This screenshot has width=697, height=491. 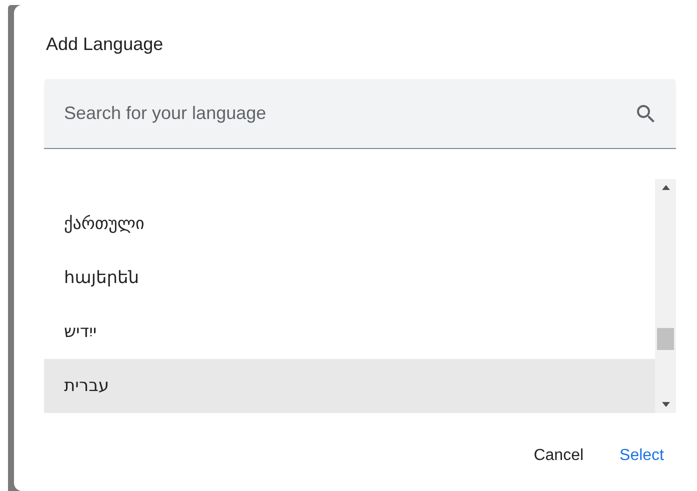 What do you see at coordinates (559, 456) in the screenshot?
I see `cancel-button: Cancel` at bounding box center [559, 456].